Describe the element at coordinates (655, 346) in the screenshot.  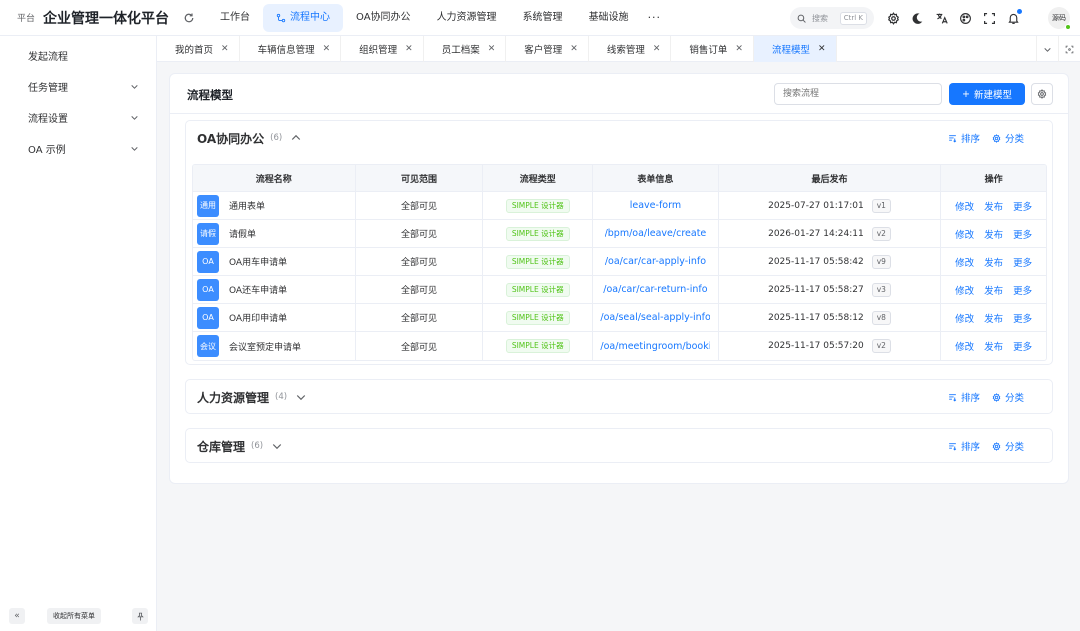
I see `form-link: /oa/meetingroom/bookir` at that location.